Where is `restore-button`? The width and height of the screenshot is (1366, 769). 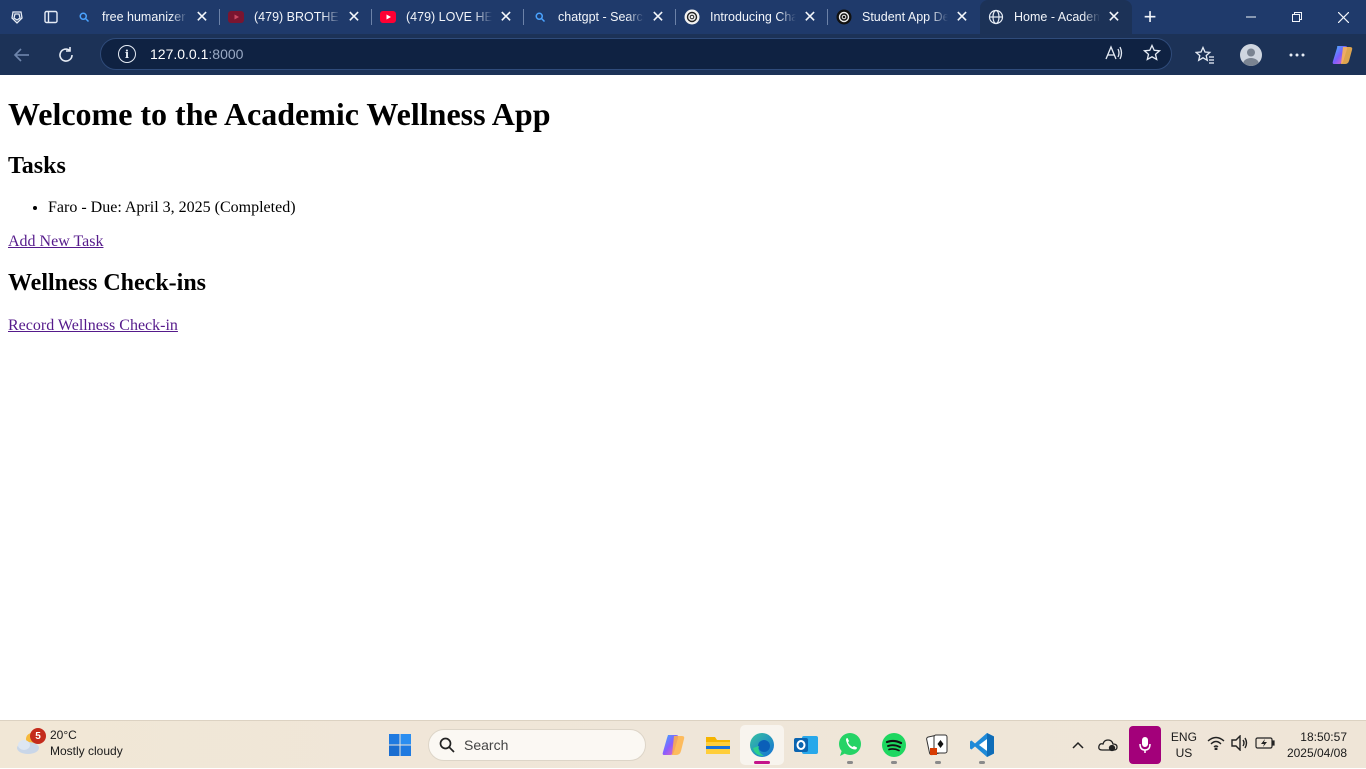
restore-button is located at coordinates (1297, 17).